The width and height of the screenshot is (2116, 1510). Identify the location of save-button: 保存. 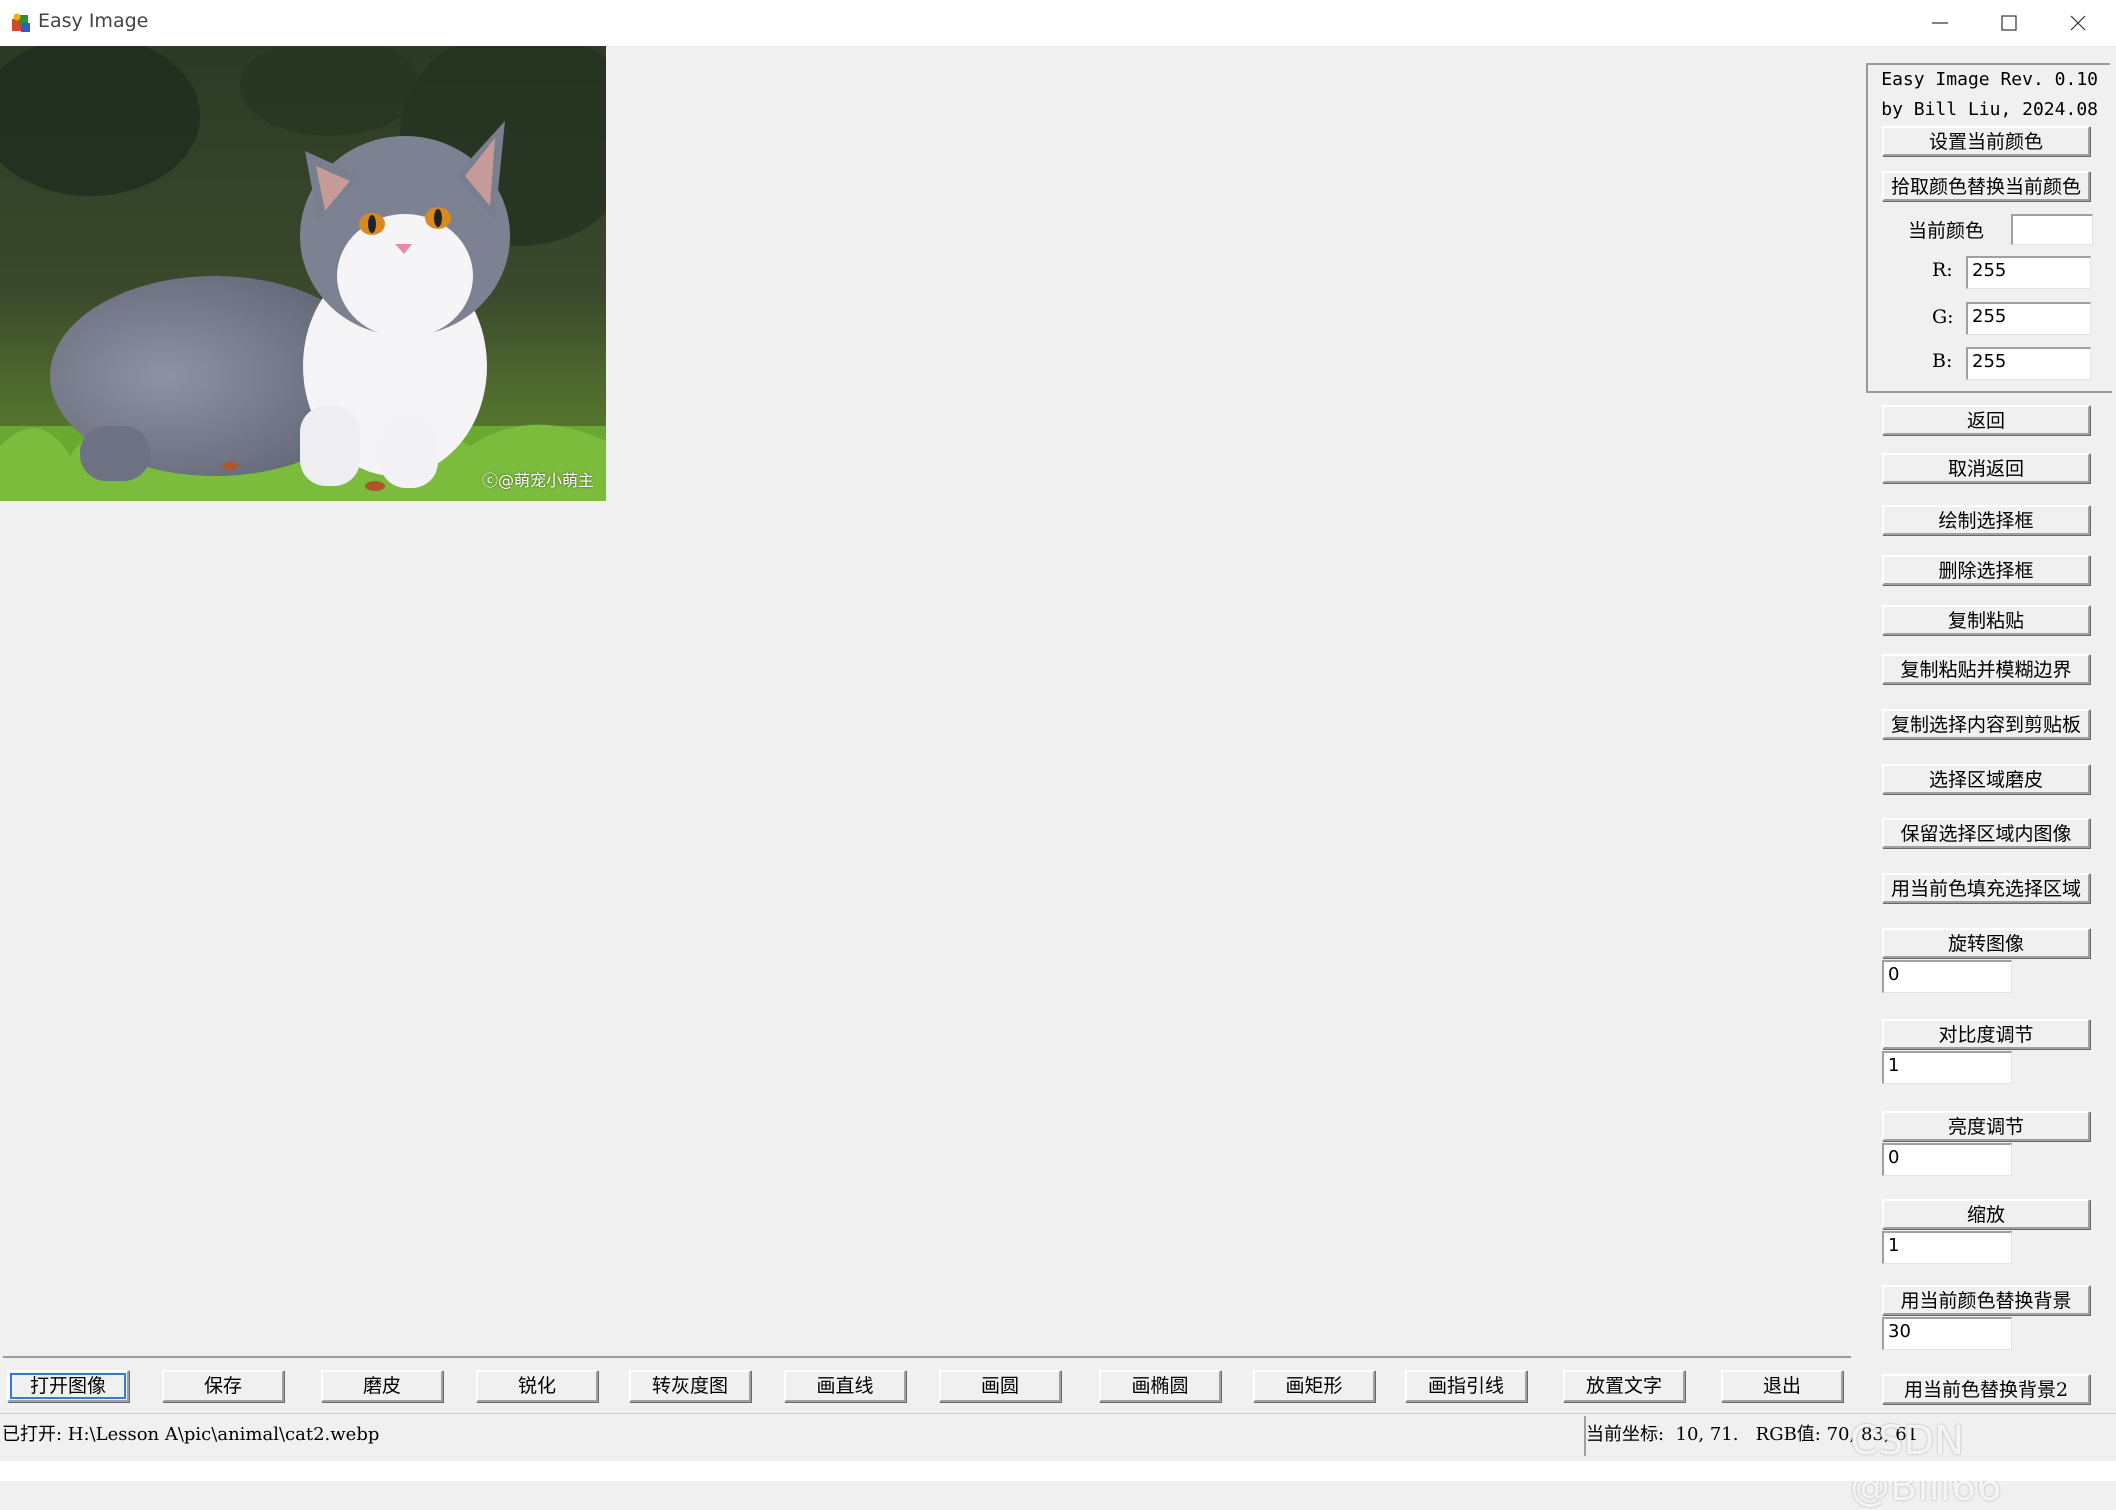
(223, 1386).